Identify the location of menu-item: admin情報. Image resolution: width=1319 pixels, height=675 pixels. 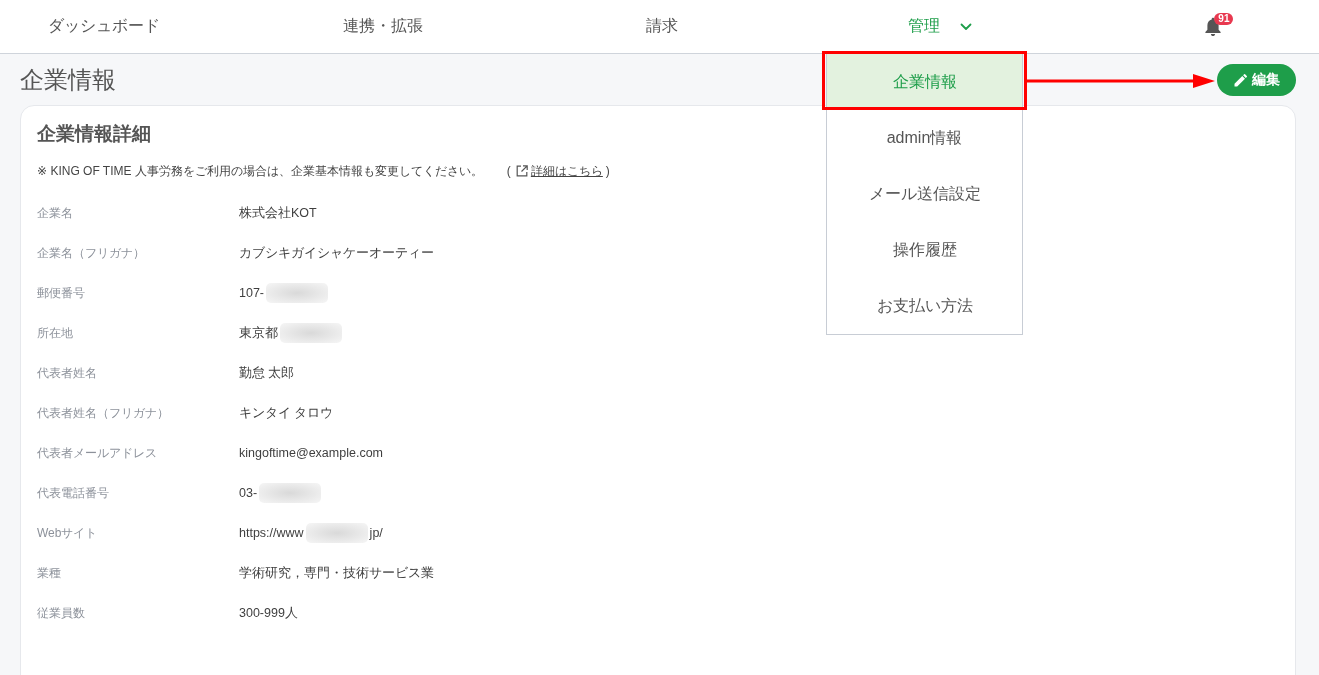
(924, 138).